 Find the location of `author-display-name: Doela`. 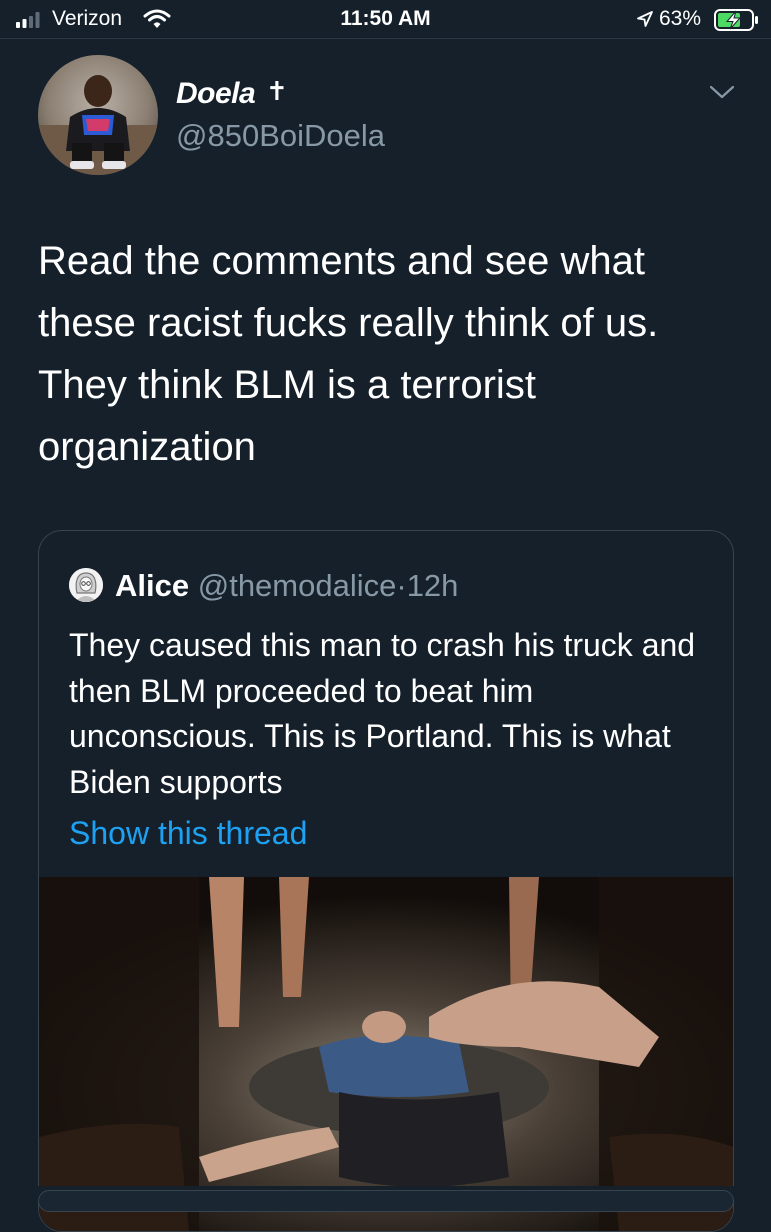

author-display-name: Doela is located at coordinates (216, 94).